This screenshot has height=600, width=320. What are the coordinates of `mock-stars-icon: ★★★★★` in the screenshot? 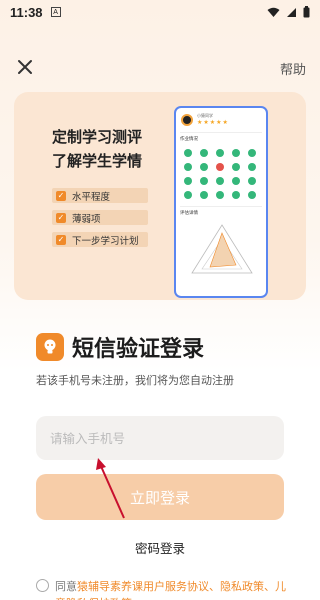 It's located at (213, 122).